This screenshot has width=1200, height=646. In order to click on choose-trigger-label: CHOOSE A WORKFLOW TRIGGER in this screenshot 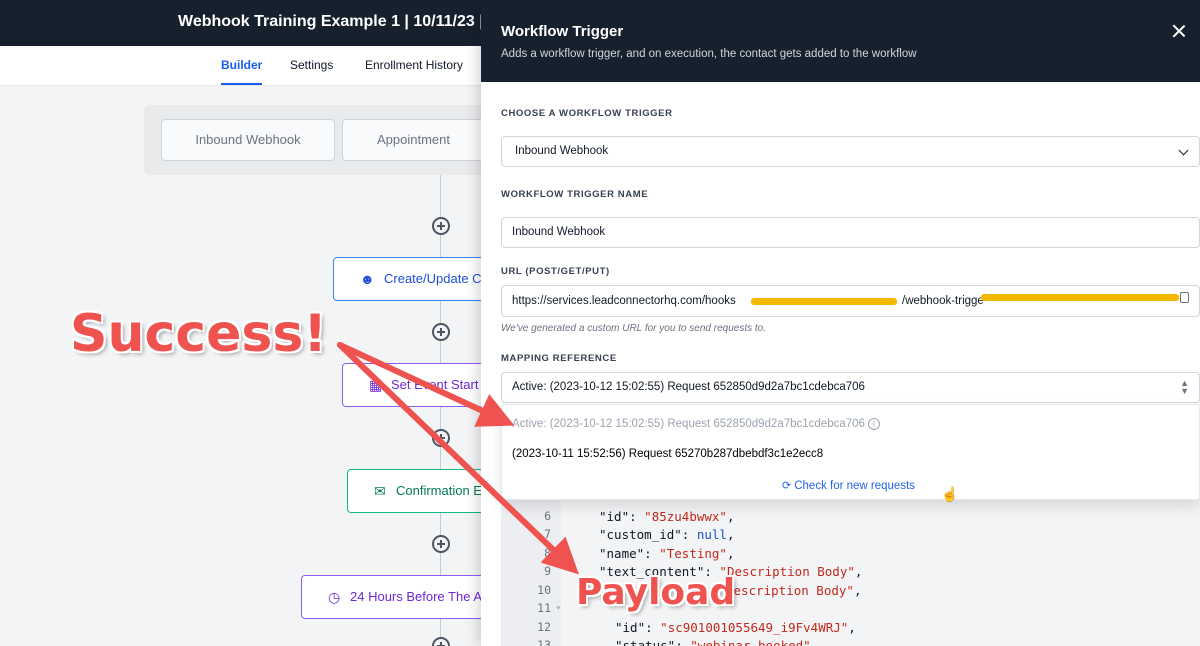, I will do `click(587, 113)`.